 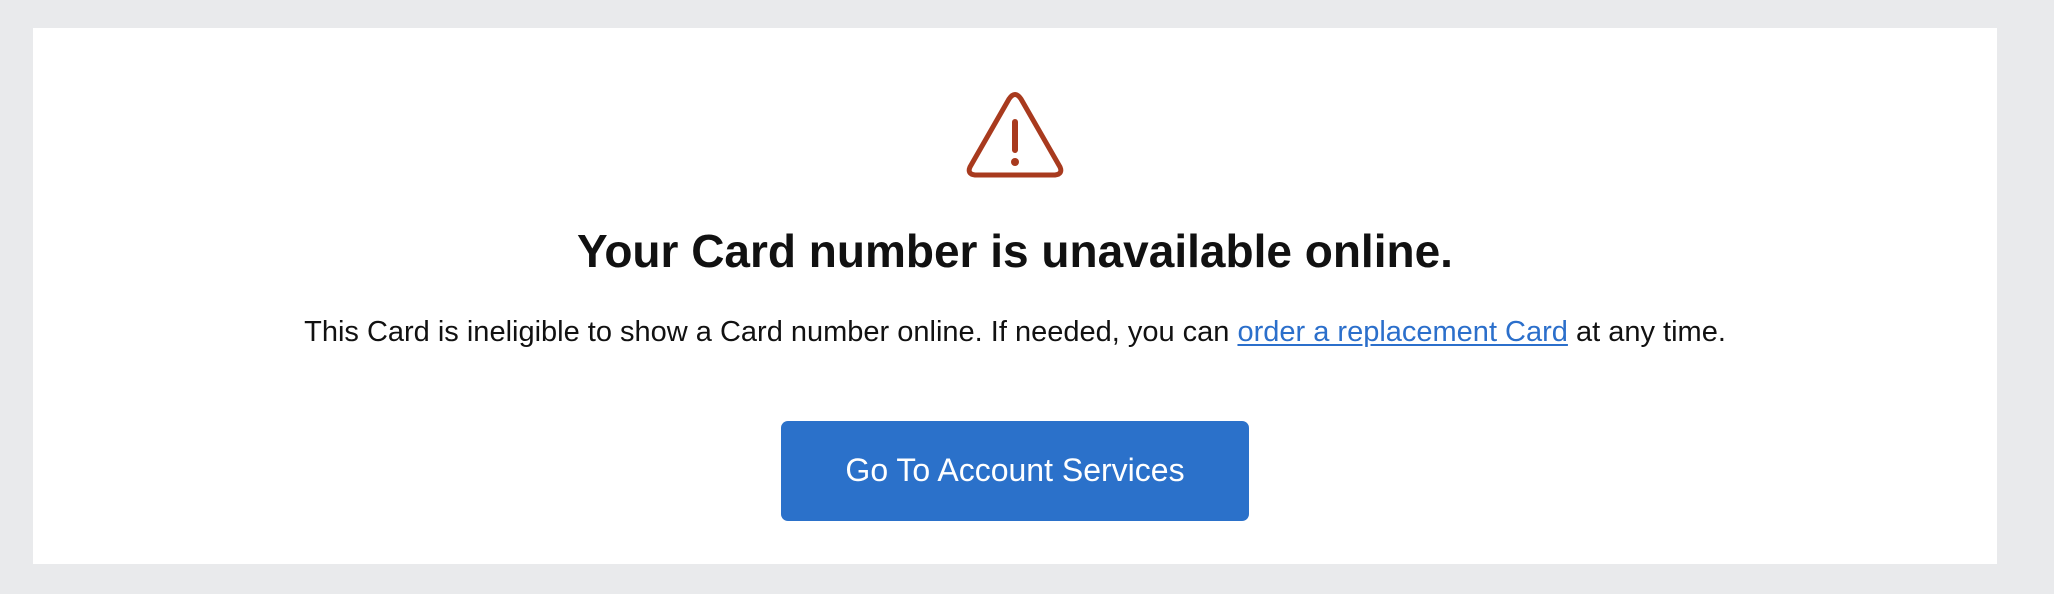 What do you see at coordinates (1402, 332) in the screenshot?
I see `order-replacement-card-link: order a replacement Card` at bounding box center [1402, 332].